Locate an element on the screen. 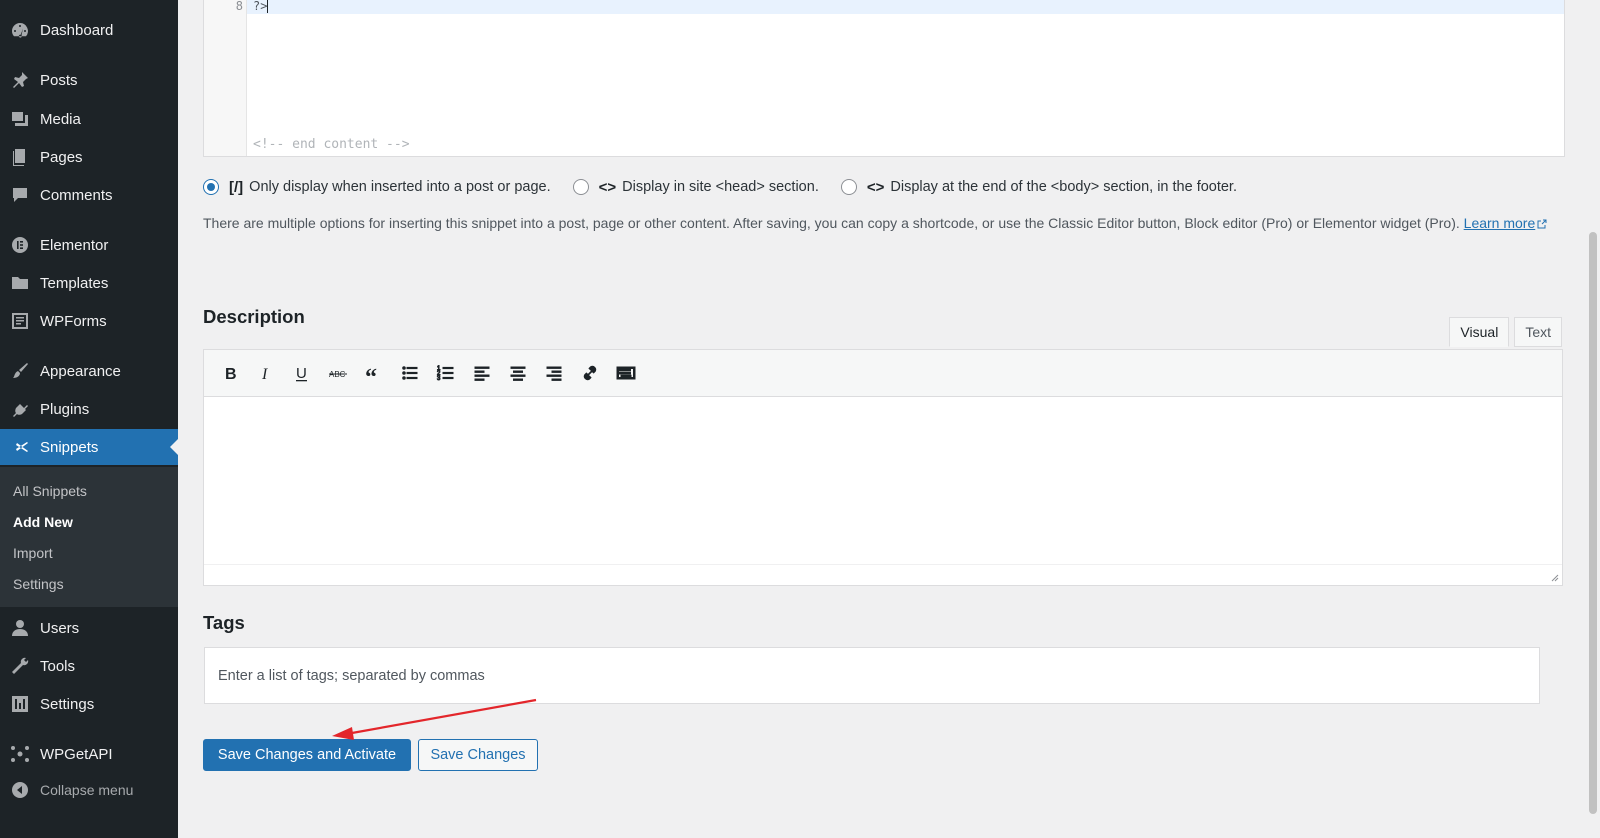 The height and width of the screenshot is (838, 1600). menu-label: Comments is located at coordinates (76, 195).